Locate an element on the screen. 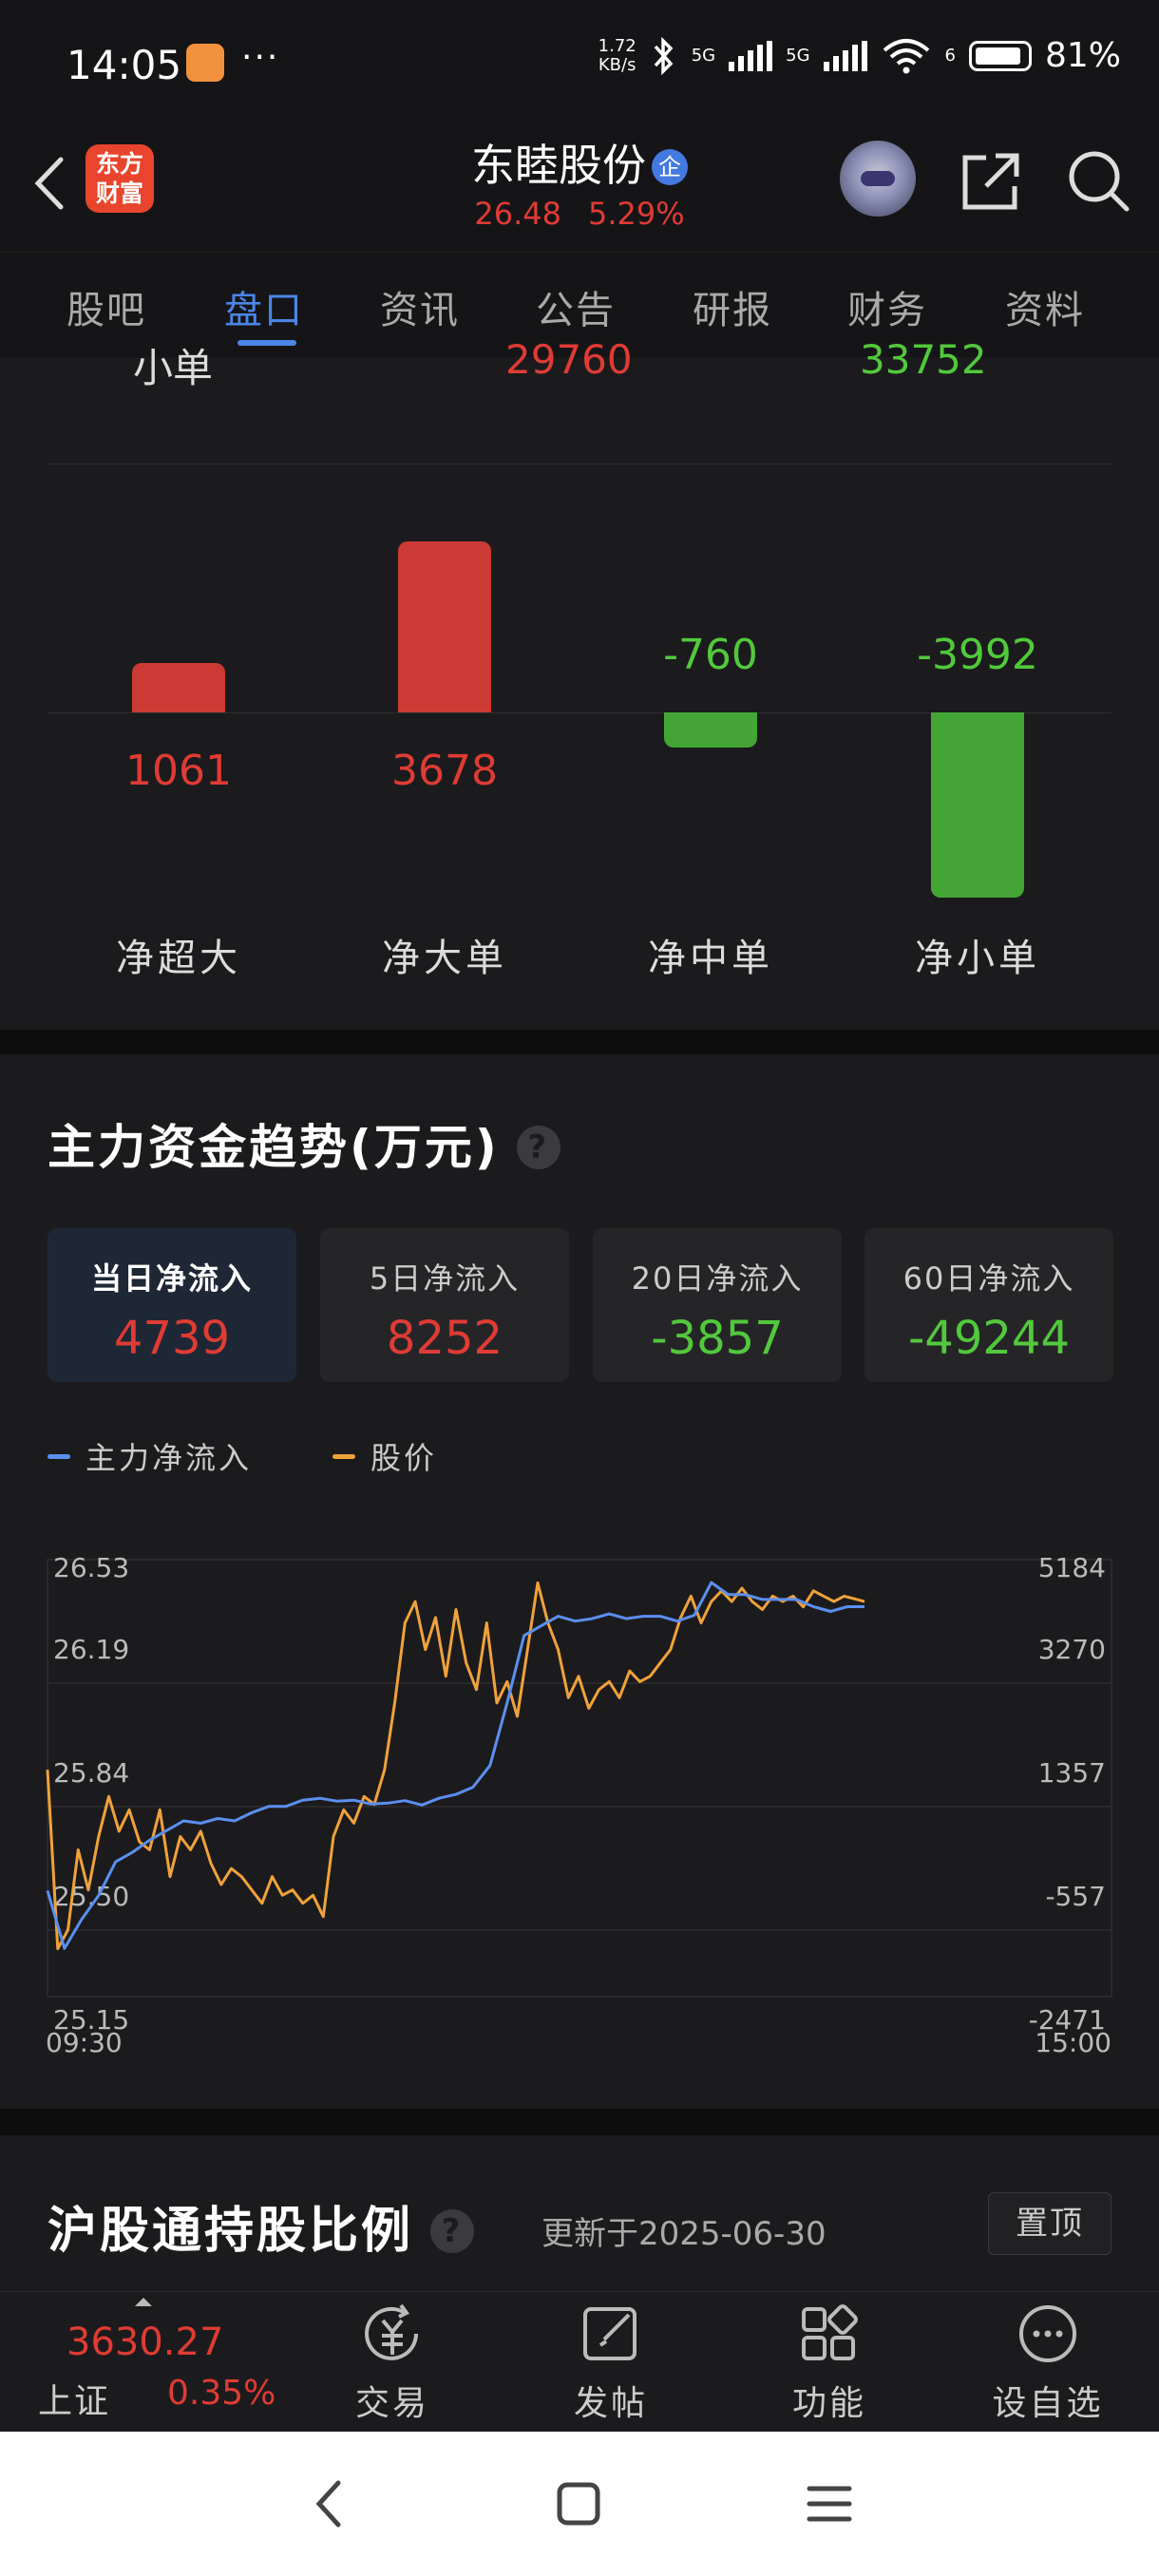  stock-name: 东睦股份 is located at coordinates (558, 165).